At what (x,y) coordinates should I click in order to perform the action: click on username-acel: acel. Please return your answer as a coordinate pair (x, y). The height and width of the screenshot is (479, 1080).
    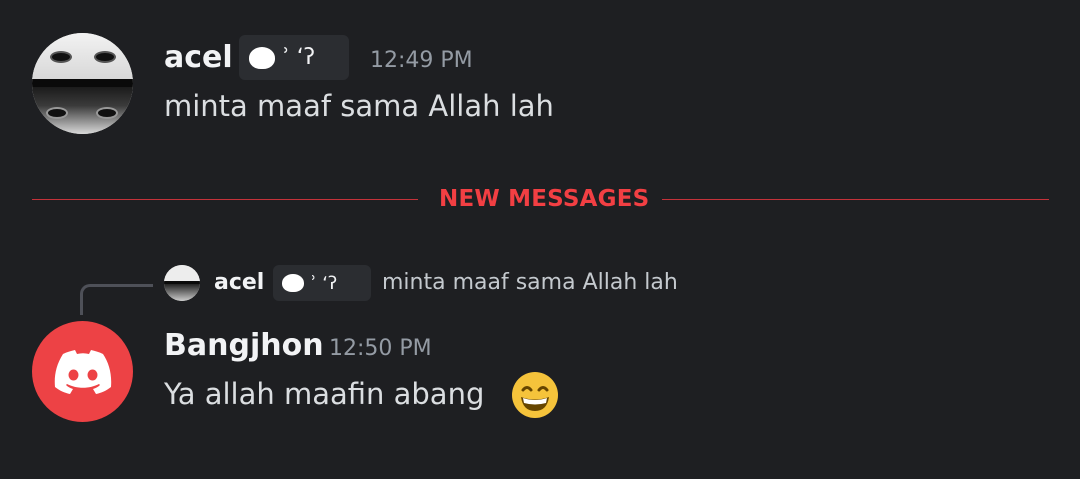
    Looking at the image, I should click on (198, 57).